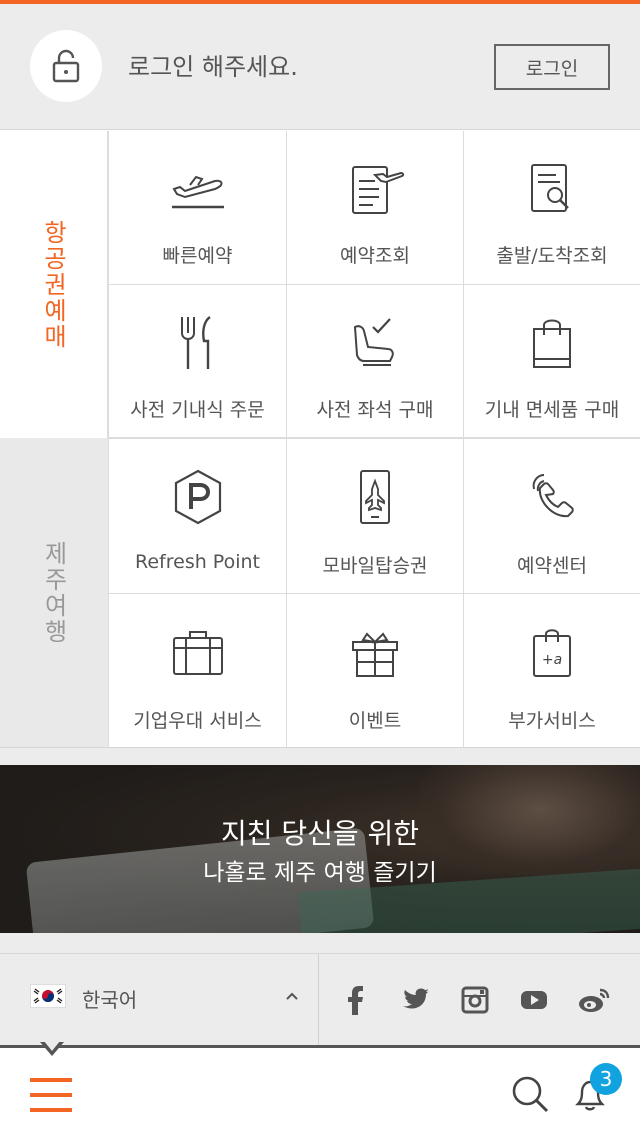 This screenshot has width=640, height=1136. I want to click on section-label-air: 항공권예매, so click(54, 284).